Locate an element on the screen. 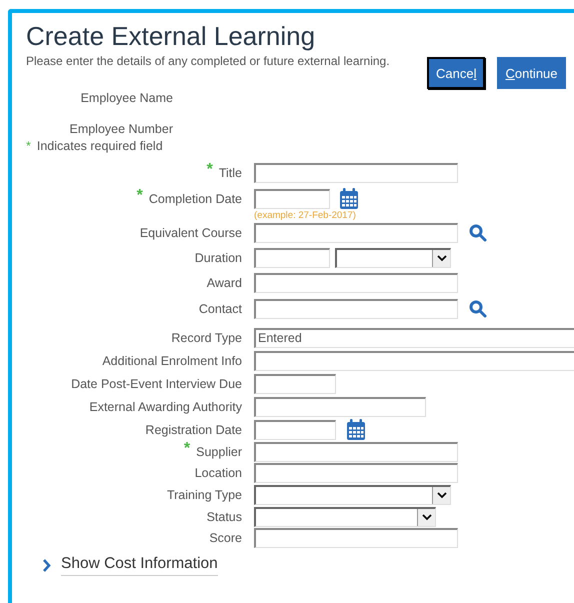 This screenshot has width=574, height=603. field-label: Location is located at coordinates (218, 473).